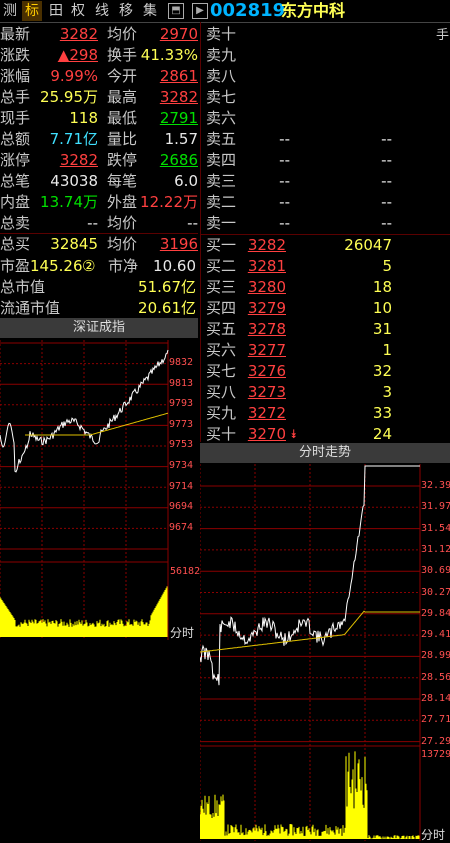  Describe the element at coordinates (327, 434) in the screenshot. I see `buy-level: 买十 3270 ⯯ 24` at that location.